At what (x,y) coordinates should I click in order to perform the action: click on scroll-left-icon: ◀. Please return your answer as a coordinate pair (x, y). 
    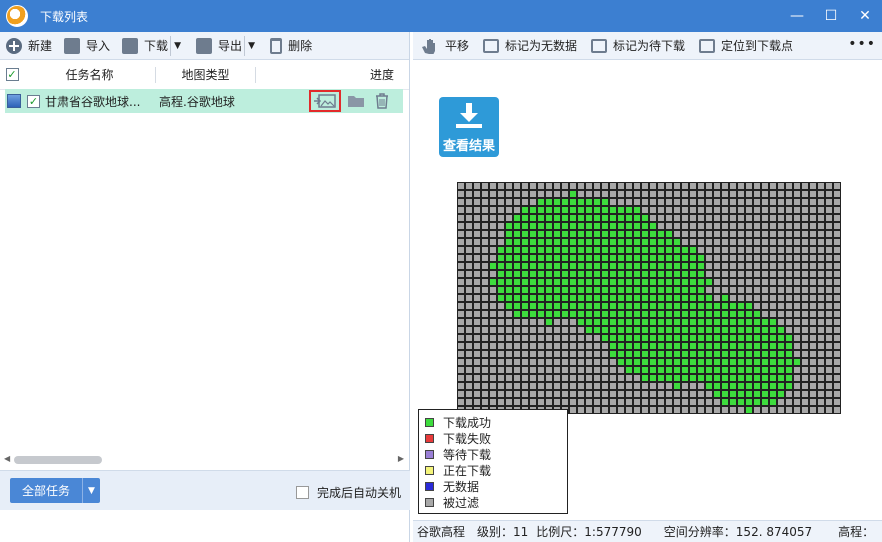
    Looking at the image, I should click on (7, 458).